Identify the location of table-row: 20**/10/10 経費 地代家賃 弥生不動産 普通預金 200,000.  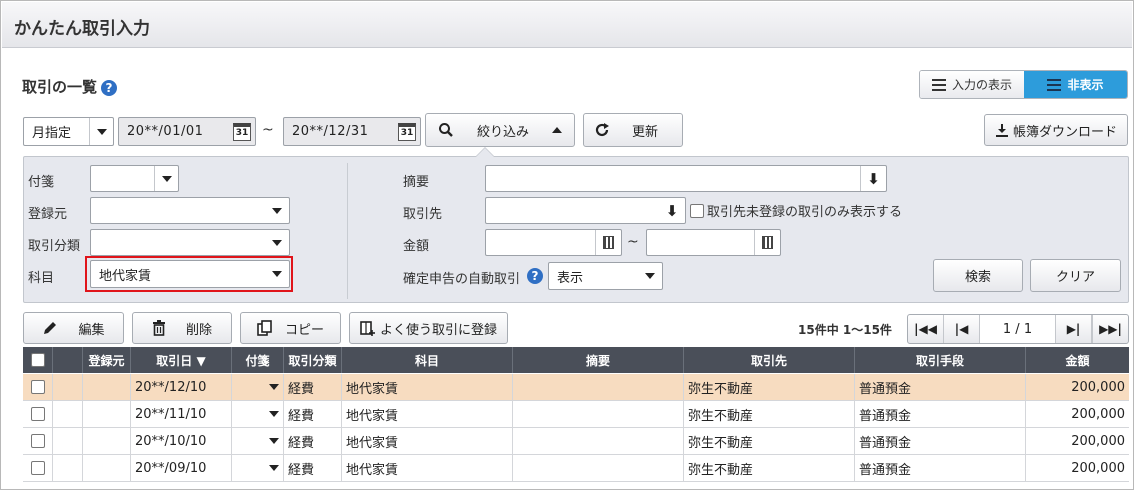
(576, 441).